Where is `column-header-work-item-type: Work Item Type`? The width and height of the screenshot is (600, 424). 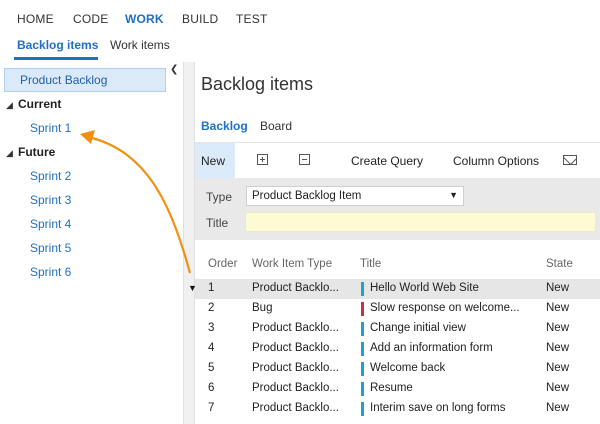
column-header-work-item-type: Work Item Type is located at coordinates (292, 264).